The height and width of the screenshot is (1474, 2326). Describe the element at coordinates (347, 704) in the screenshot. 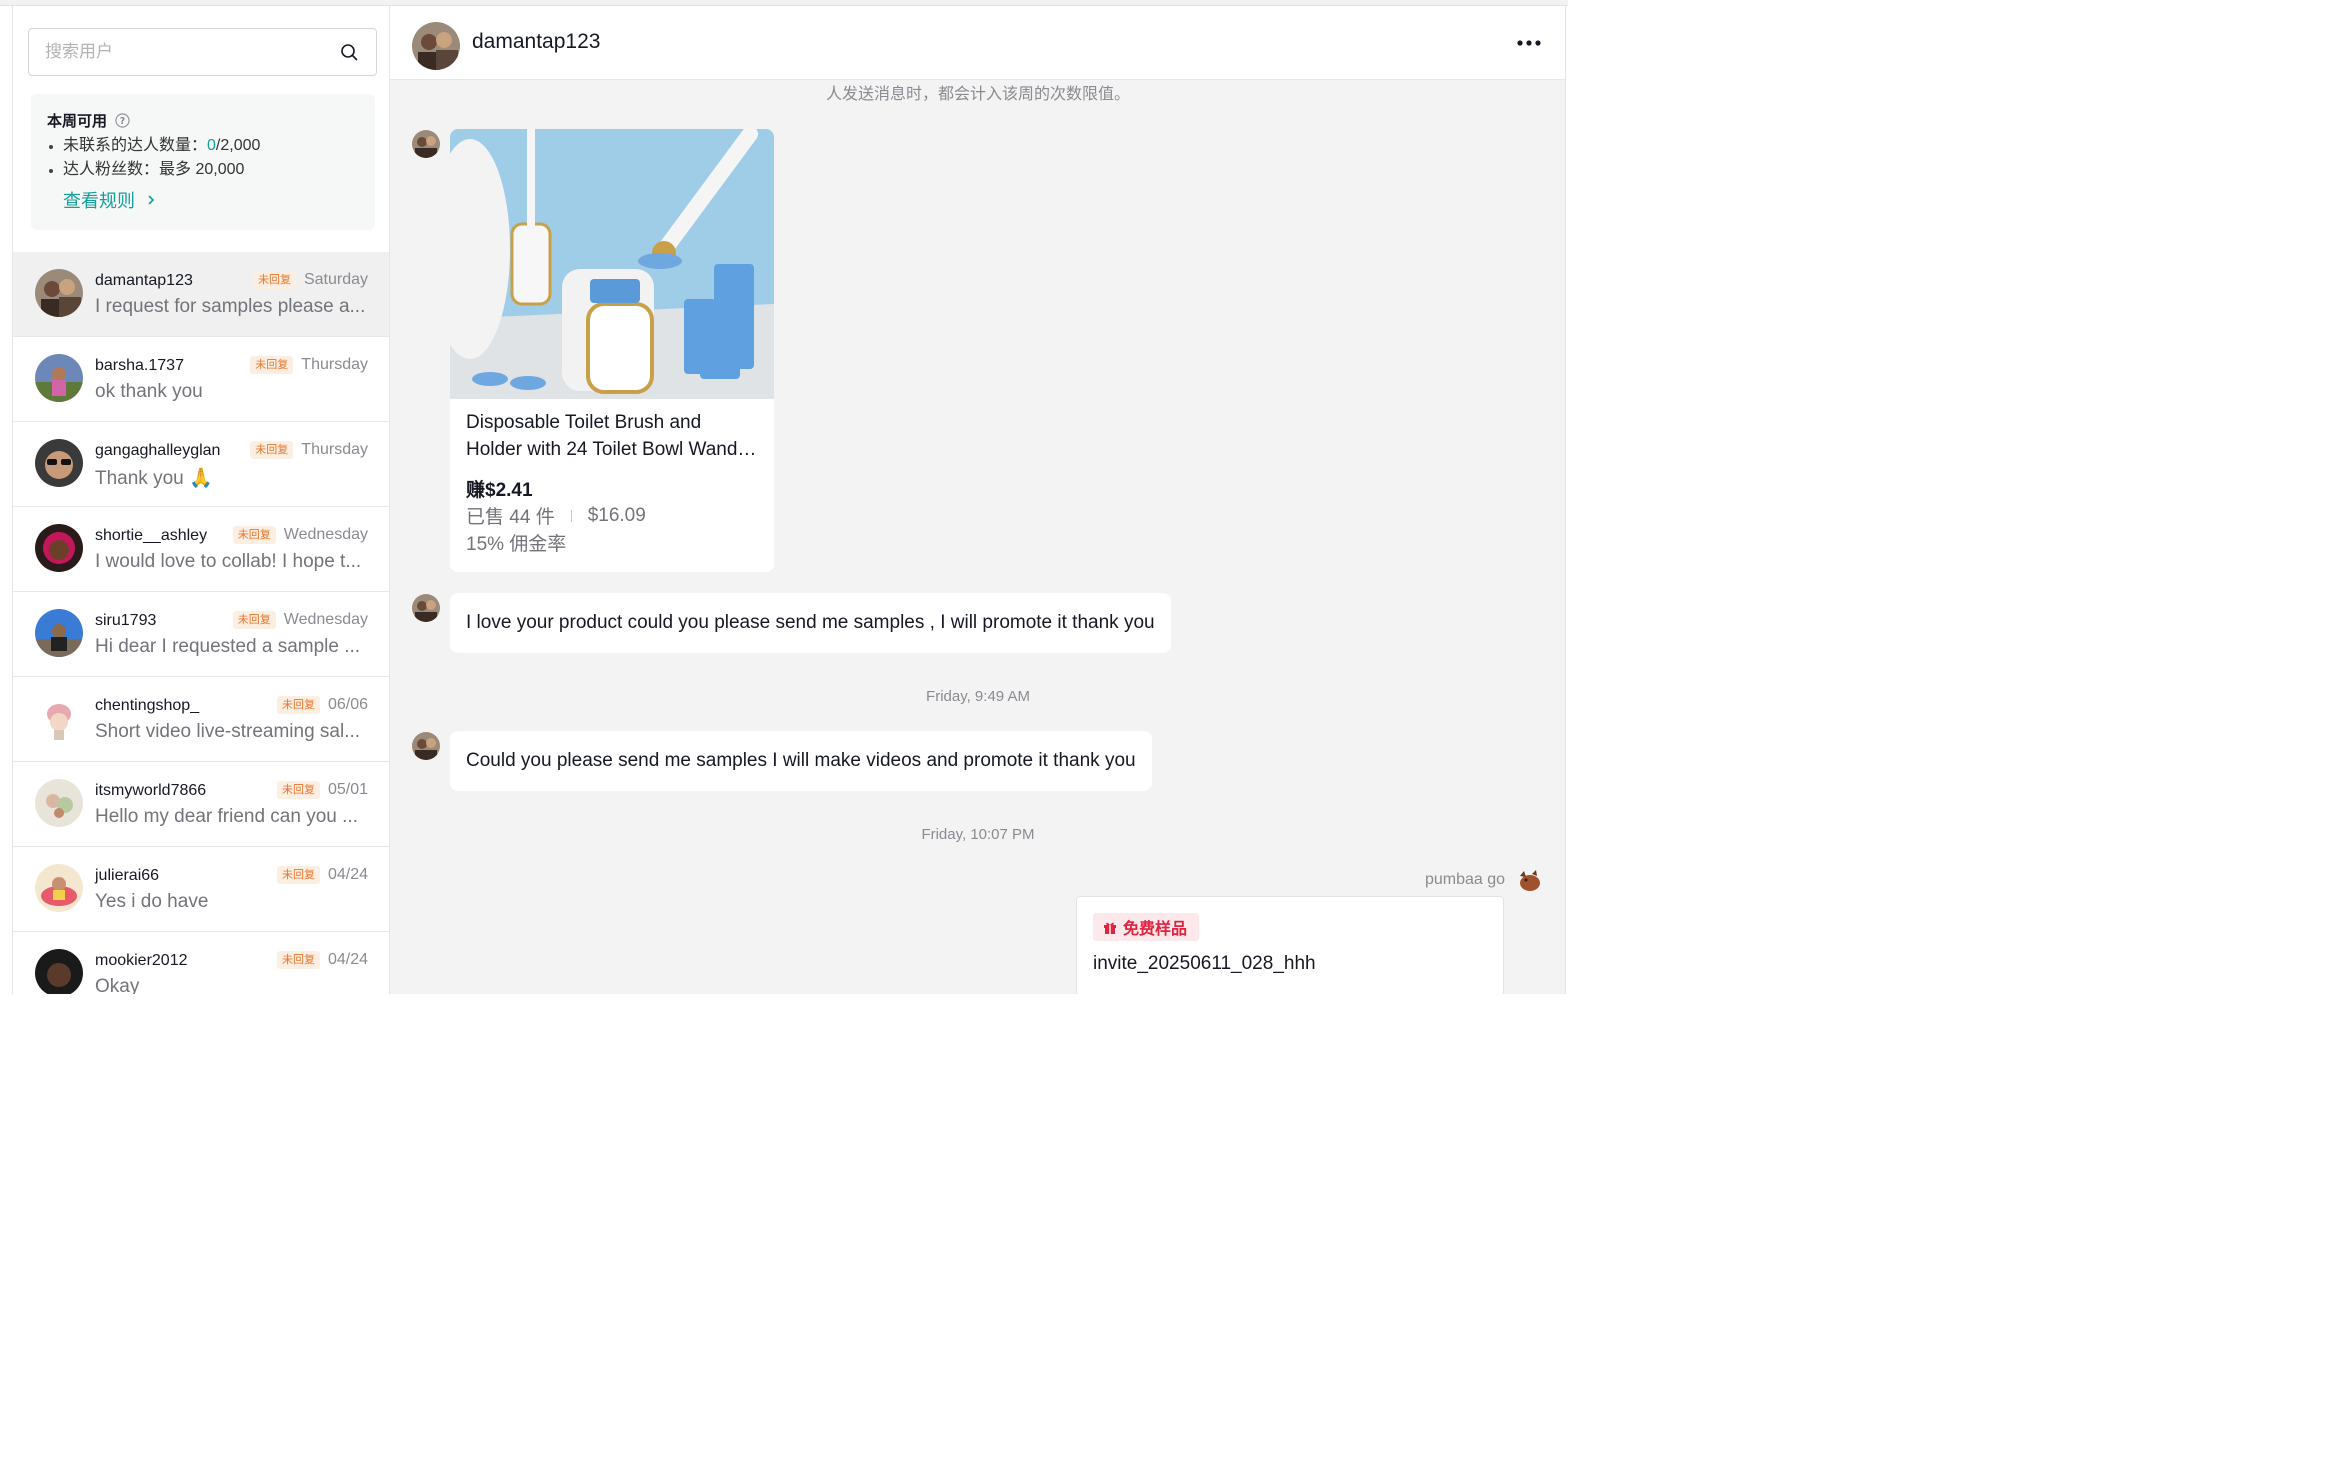

I see `conversation-time: 06/06` at that location.